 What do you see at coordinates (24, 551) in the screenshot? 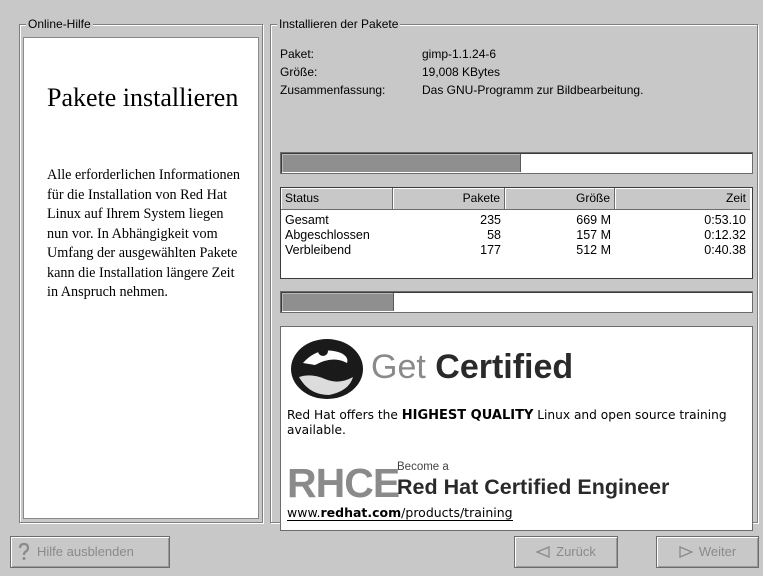
I see `question-icon` at bounding box center [24, 551].